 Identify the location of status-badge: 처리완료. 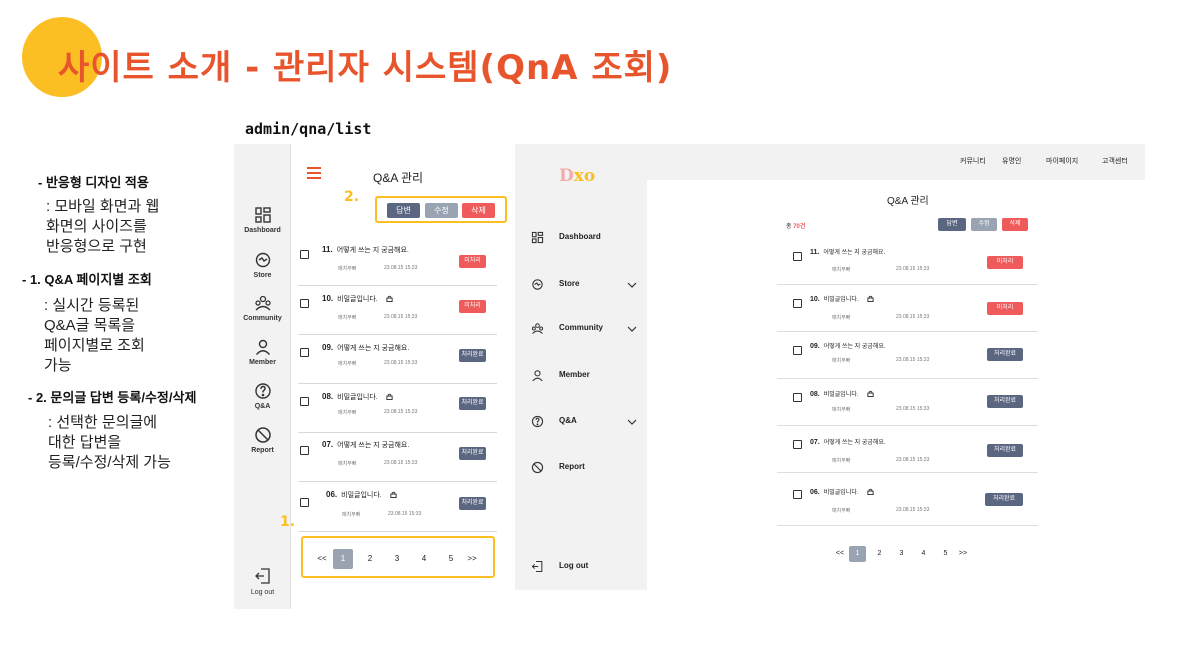
(472, 503).